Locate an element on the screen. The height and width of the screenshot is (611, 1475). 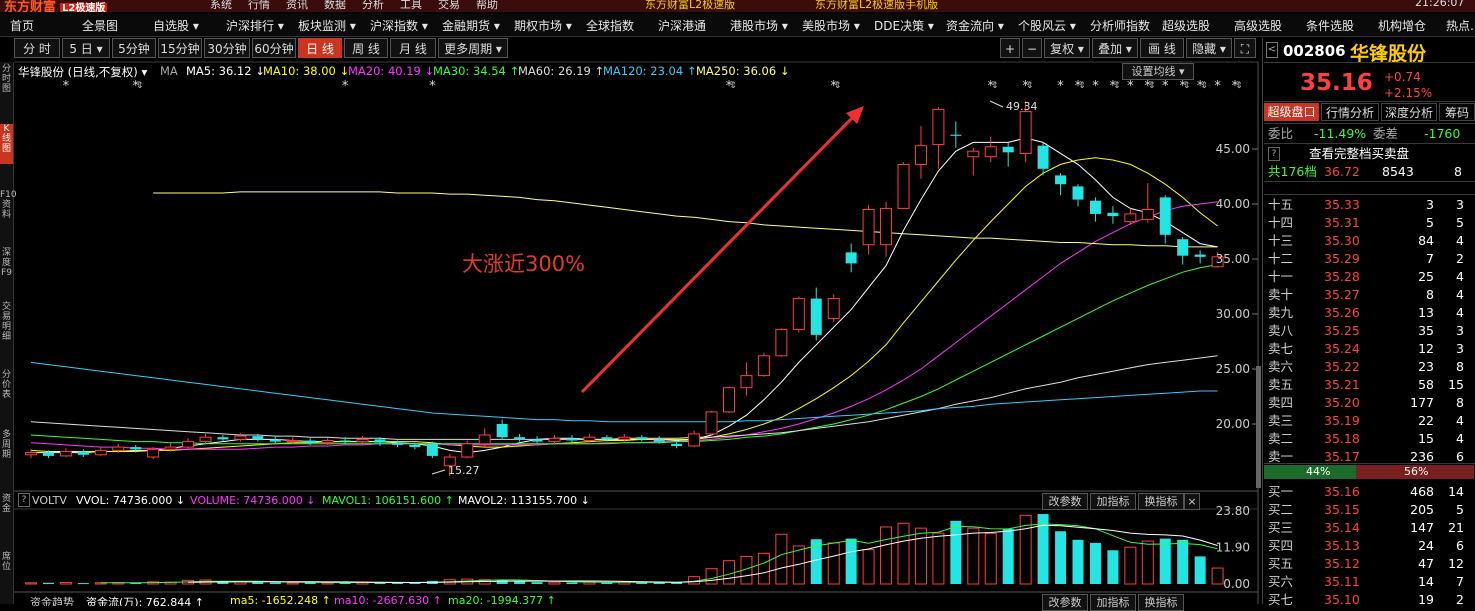
vol-add-indicator-button: 加指标 is located at coordinates (1113, 501).